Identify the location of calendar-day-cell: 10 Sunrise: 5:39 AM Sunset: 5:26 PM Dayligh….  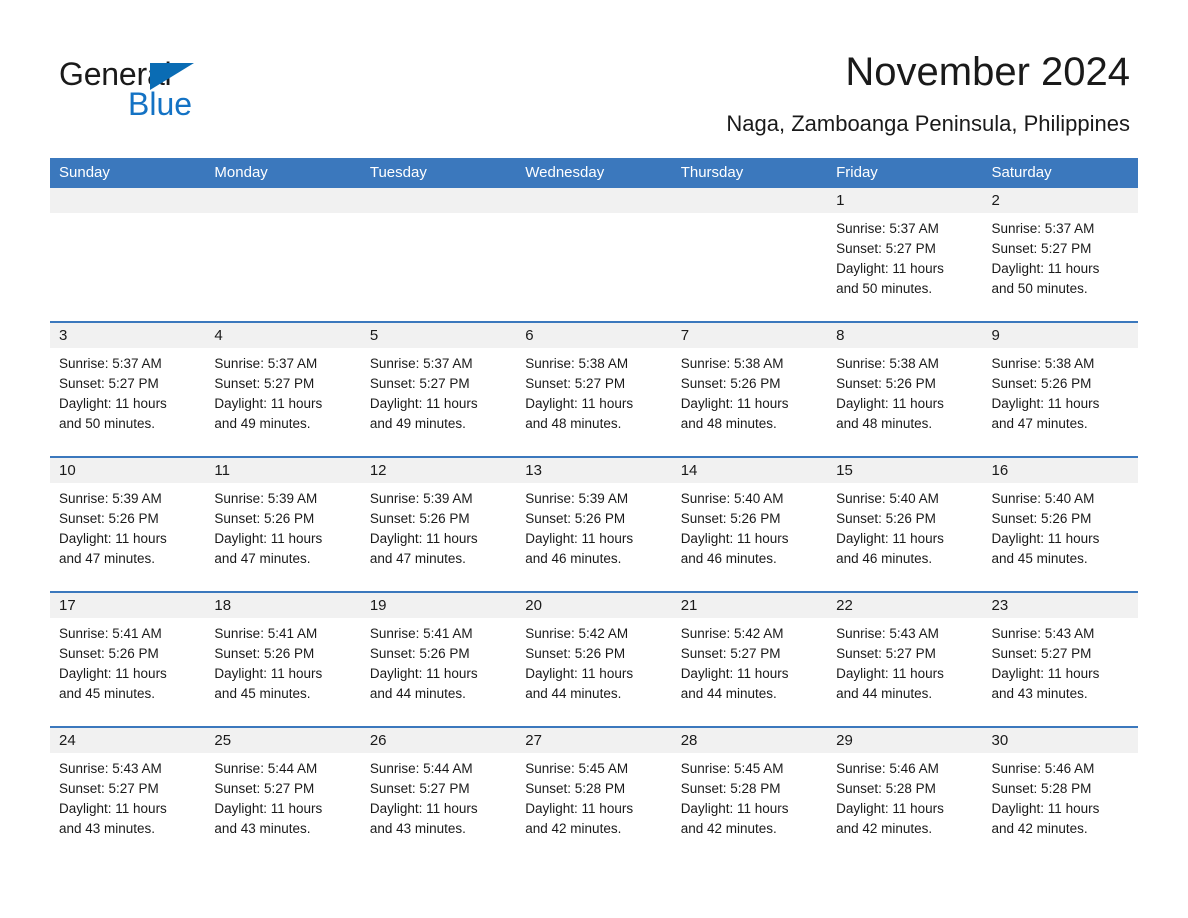
(128, 524).